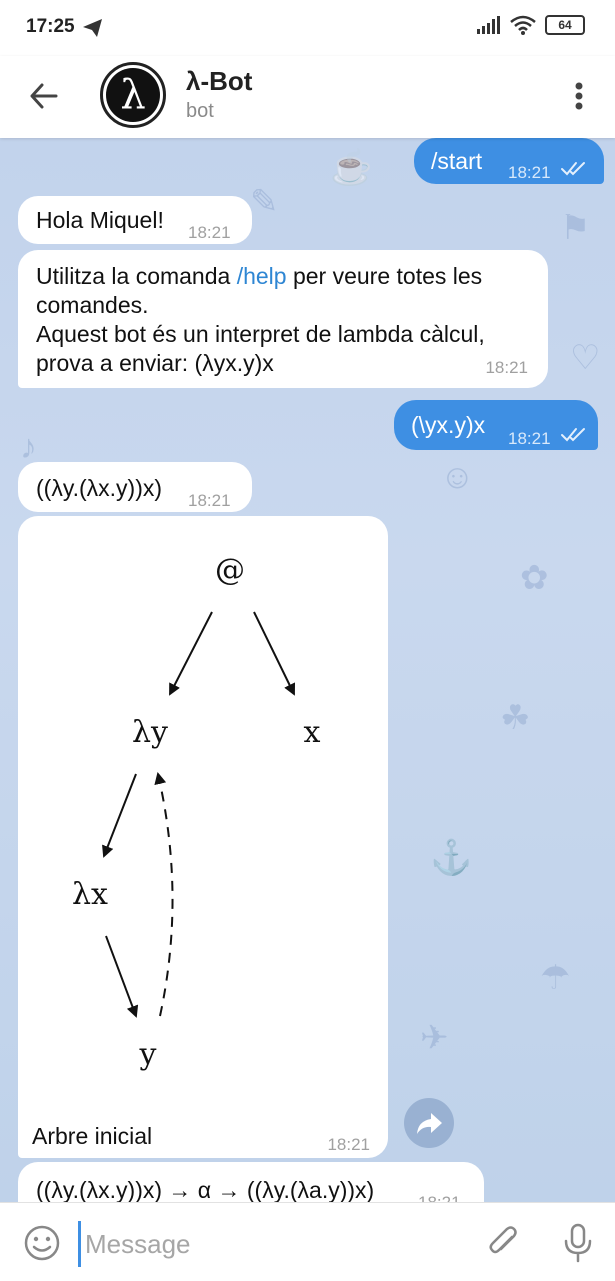 Image resolution: width=615 pixels, height=1281 pixels. Describe the element at coordinates (28, 447) in the screenshot. I see `doodle-icon: ♪` at that location.